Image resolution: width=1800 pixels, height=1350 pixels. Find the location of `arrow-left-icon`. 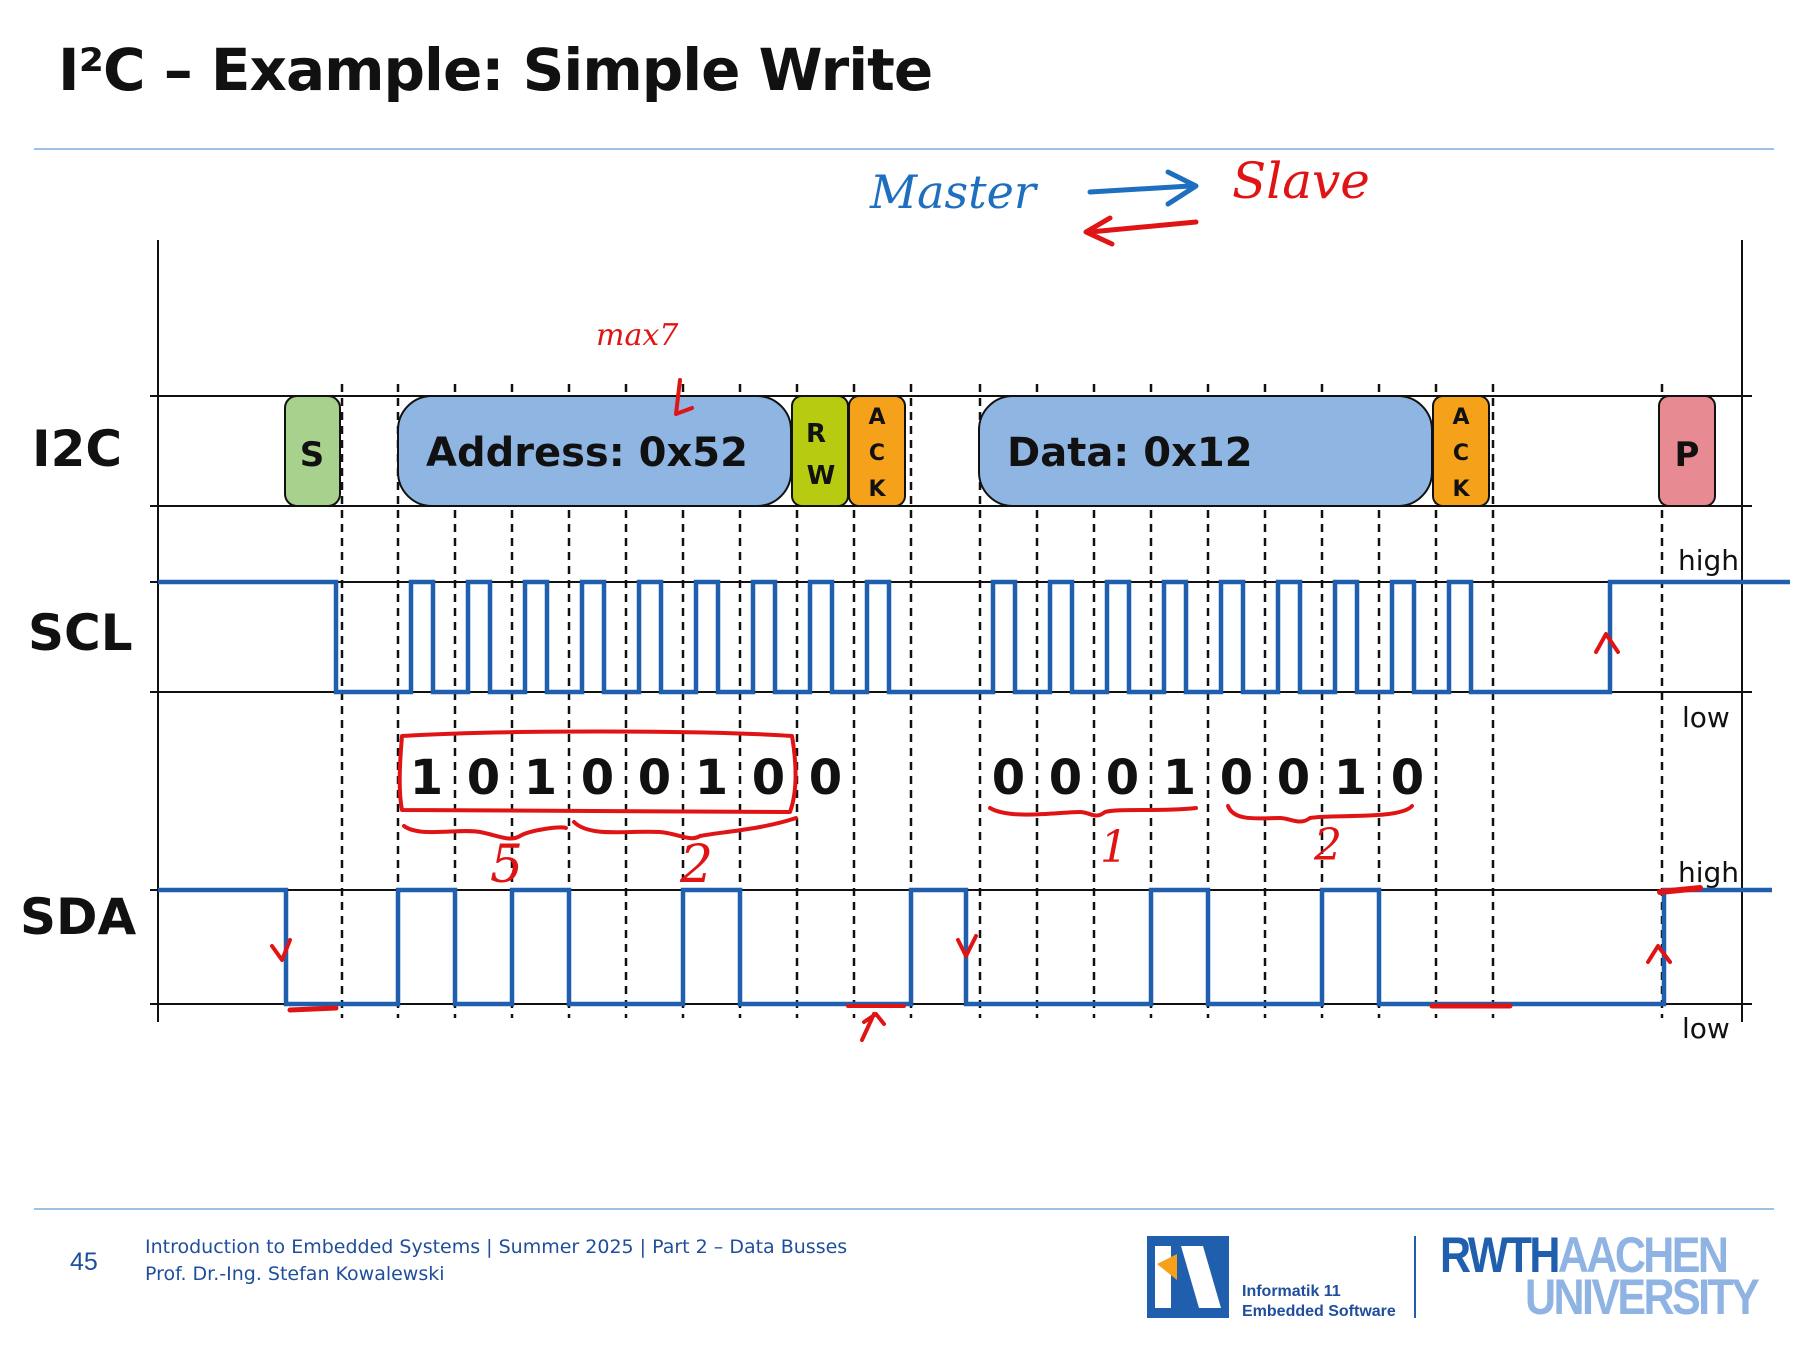

arrow-left-icon is located at coordinates (1141, 231).